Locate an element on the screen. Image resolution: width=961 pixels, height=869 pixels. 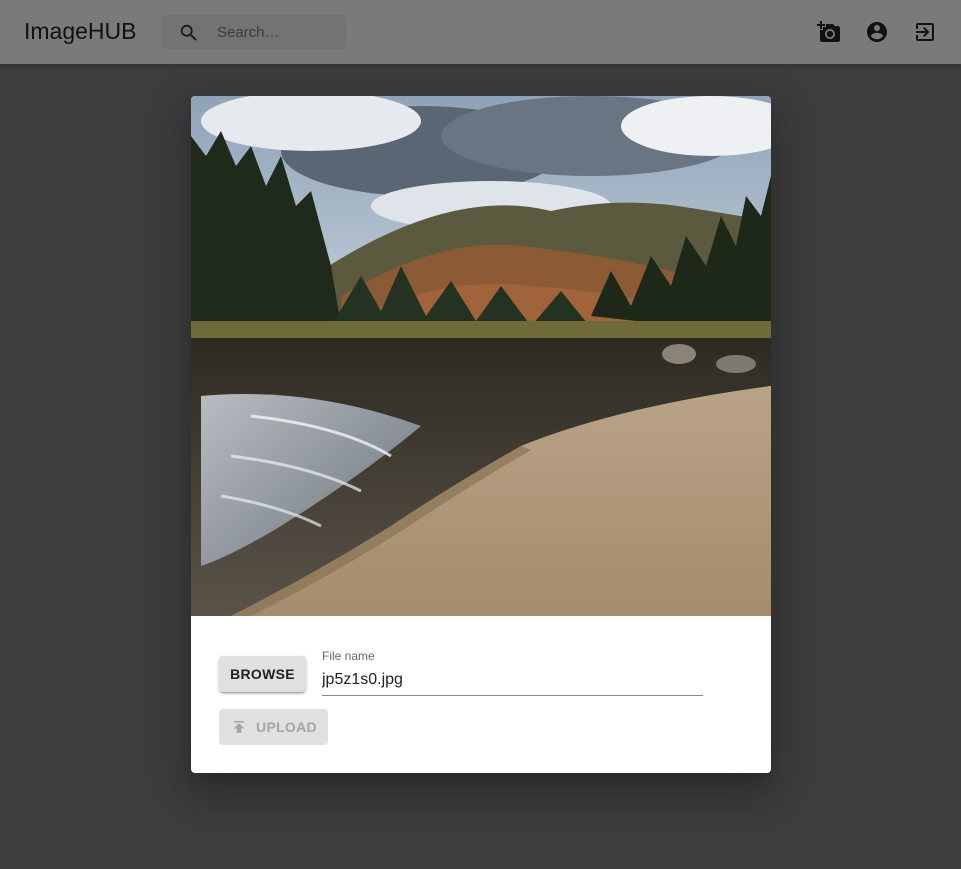
upload-icon is located at coordinates (239, 727).